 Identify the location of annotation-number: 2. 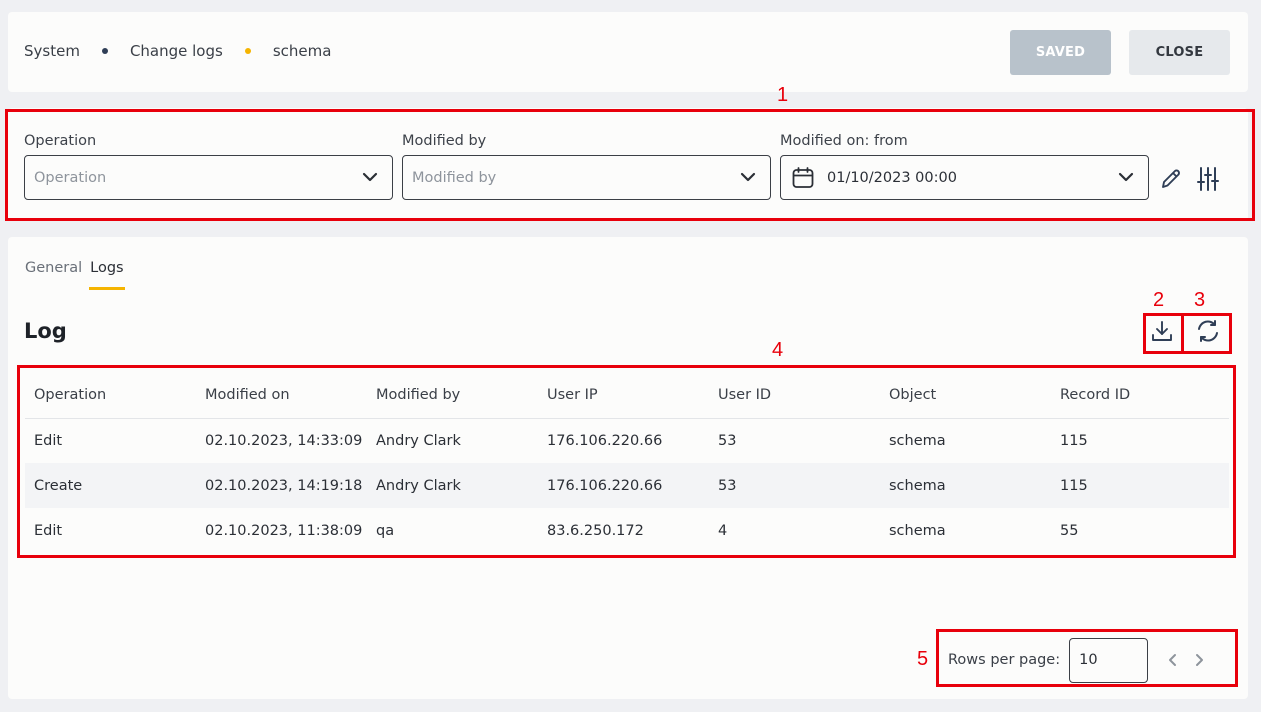
(1159, 300).